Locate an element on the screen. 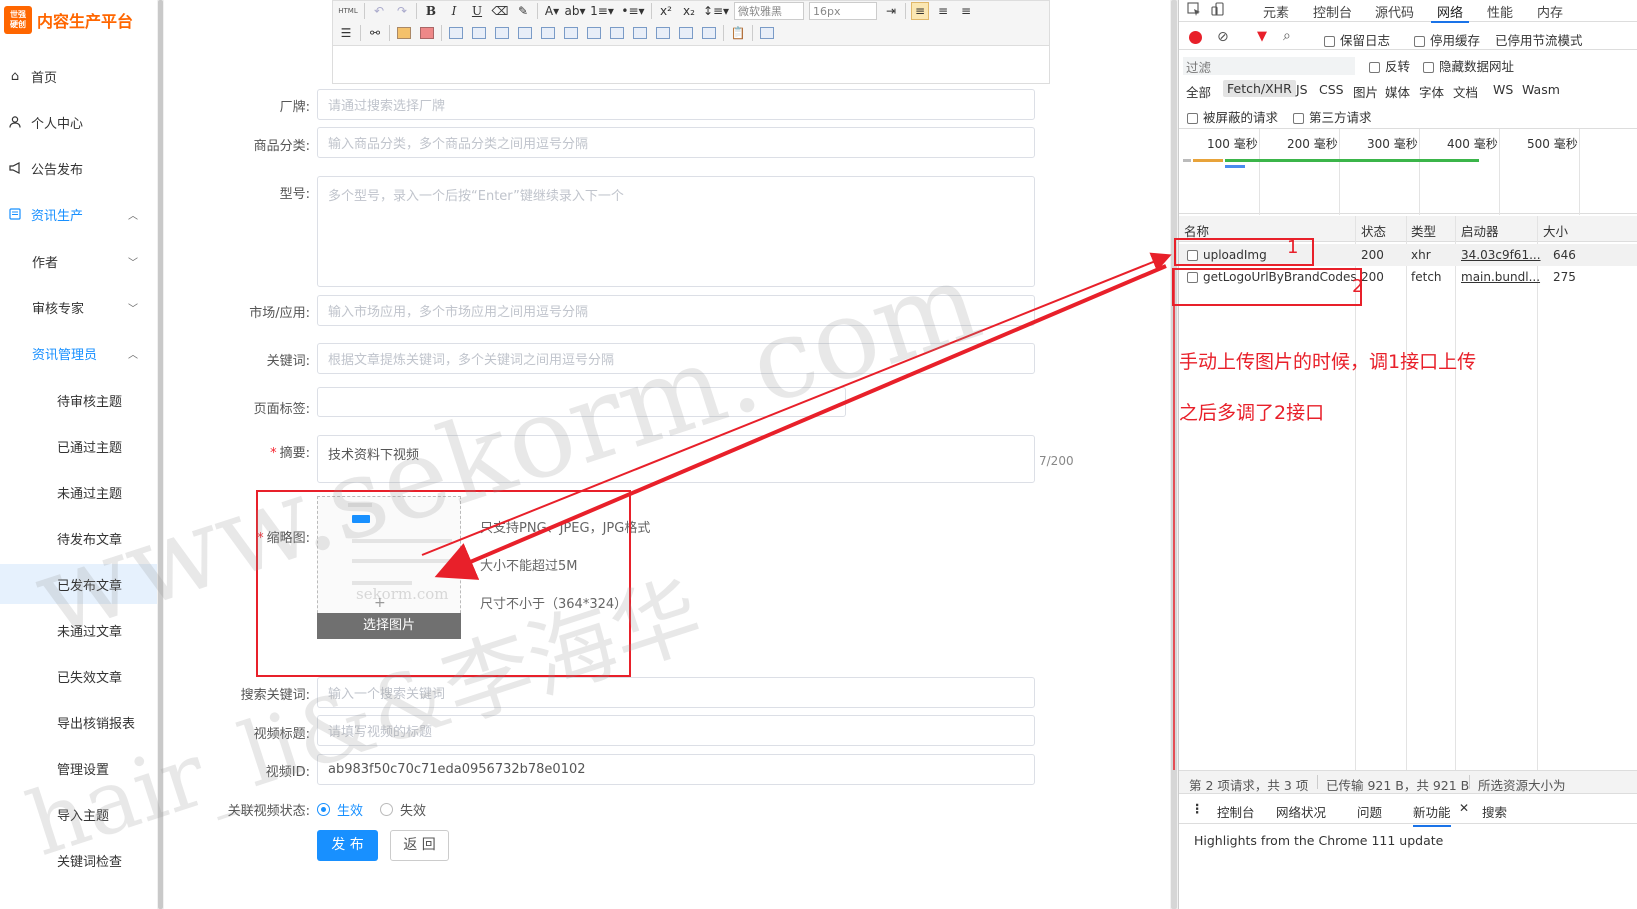 Image resolution: width=1637 pixels, height=909 pixels. undo-icon: ↶ is located at coordinates (379, 11).